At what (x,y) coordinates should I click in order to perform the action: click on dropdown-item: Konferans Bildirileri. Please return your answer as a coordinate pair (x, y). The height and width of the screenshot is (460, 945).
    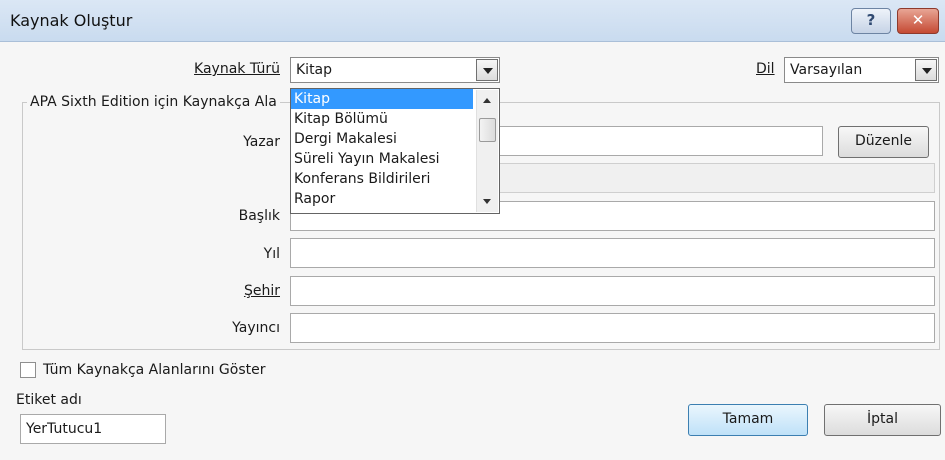
    Looking at the image, I should click on (382, 179).